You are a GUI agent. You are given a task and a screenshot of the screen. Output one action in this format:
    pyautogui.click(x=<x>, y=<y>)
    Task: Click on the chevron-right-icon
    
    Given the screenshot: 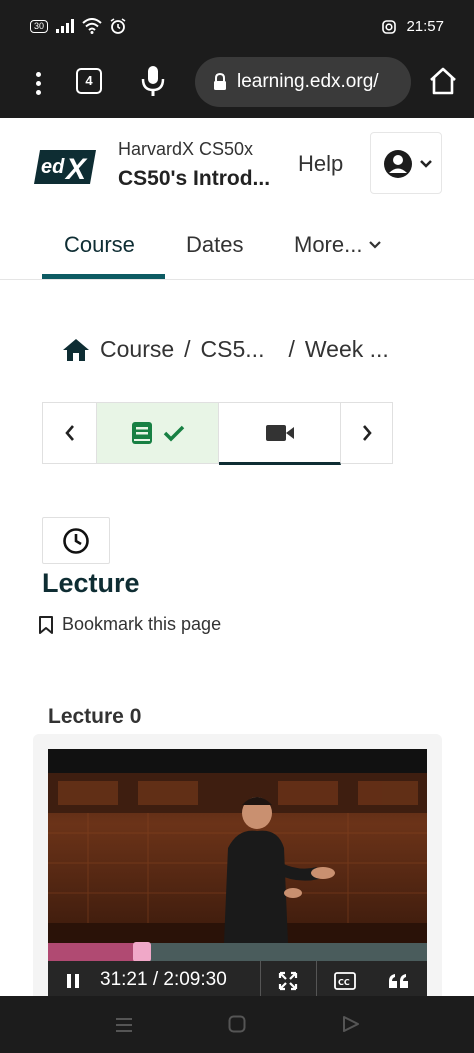 What is the action you would take?
    pyautogui.click(x=367, y=433)
    